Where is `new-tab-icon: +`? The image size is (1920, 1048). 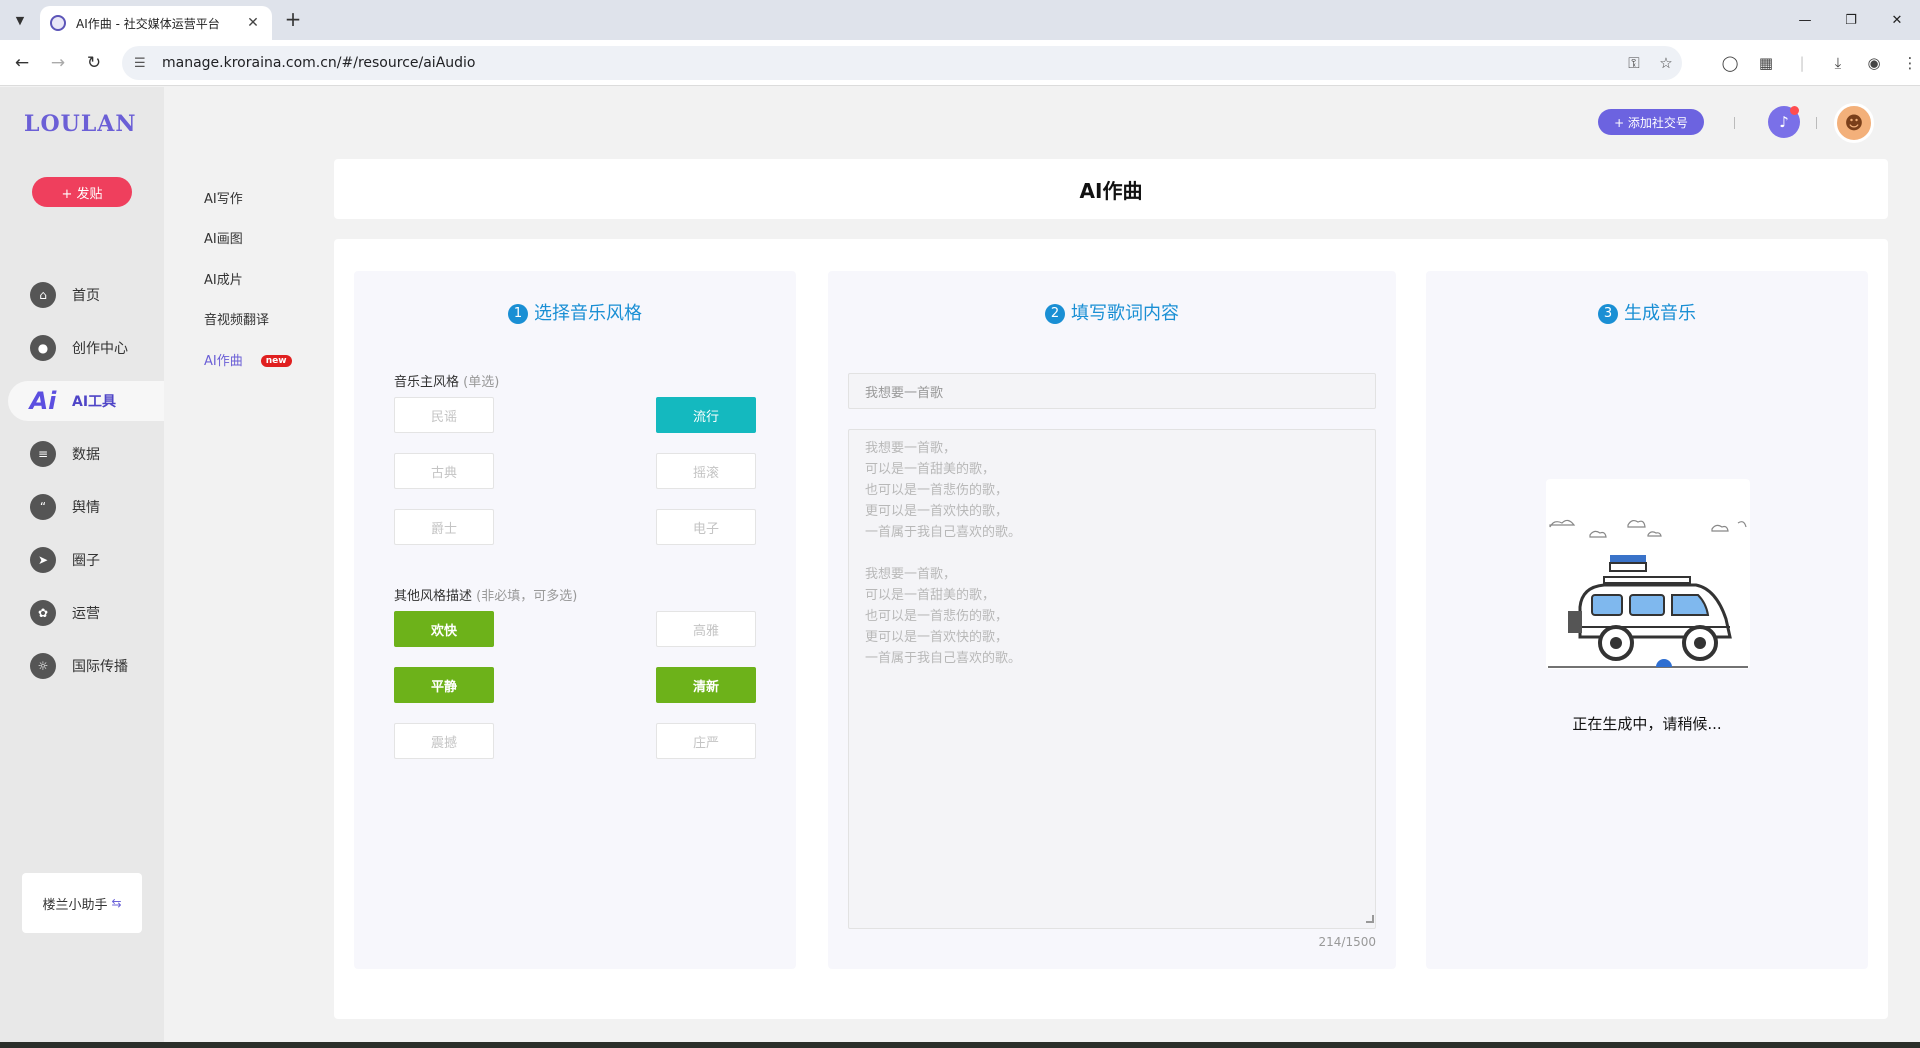
new-tab-icon: + is located at coordinates (293, 20).